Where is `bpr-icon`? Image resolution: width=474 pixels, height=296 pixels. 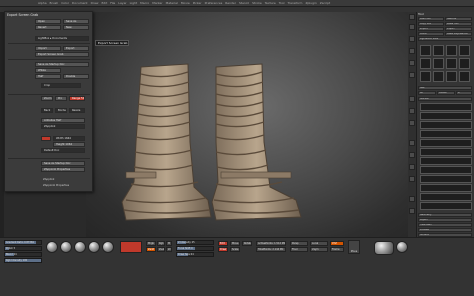
bpr-icon is located at coordinates (412, 17).